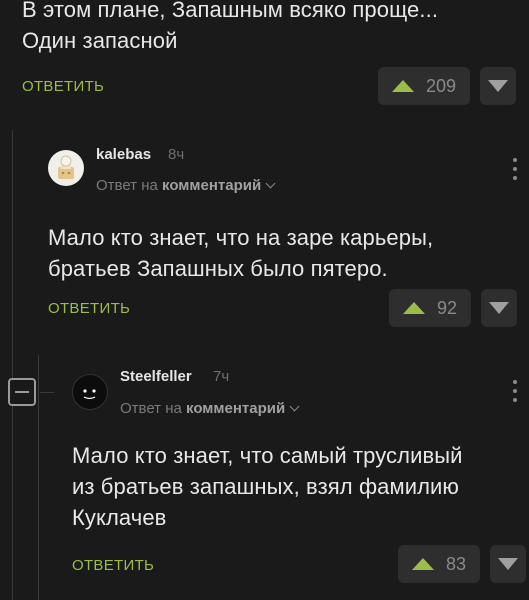 This screenshot has height=600, width=529. What do you see at coordinates (31, 392) in the screenshot?
I see `collapse-thread-button` at bounding box center [31, 392].